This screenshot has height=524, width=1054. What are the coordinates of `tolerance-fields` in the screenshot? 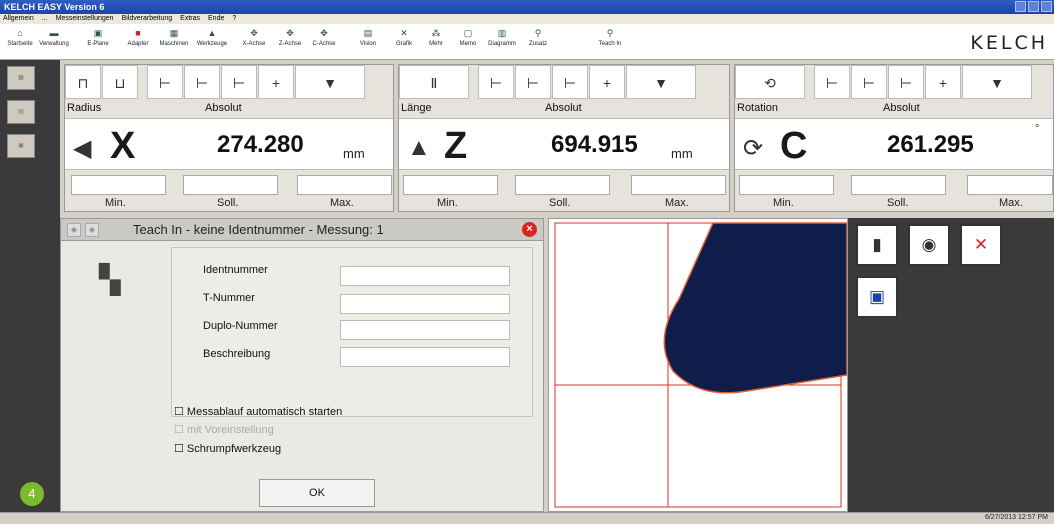 It's located at (229, 185).